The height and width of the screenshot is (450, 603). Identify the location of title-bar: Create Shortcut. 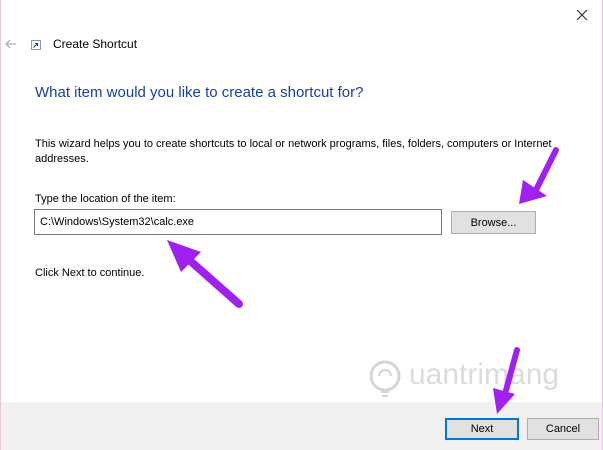
(301, 44).